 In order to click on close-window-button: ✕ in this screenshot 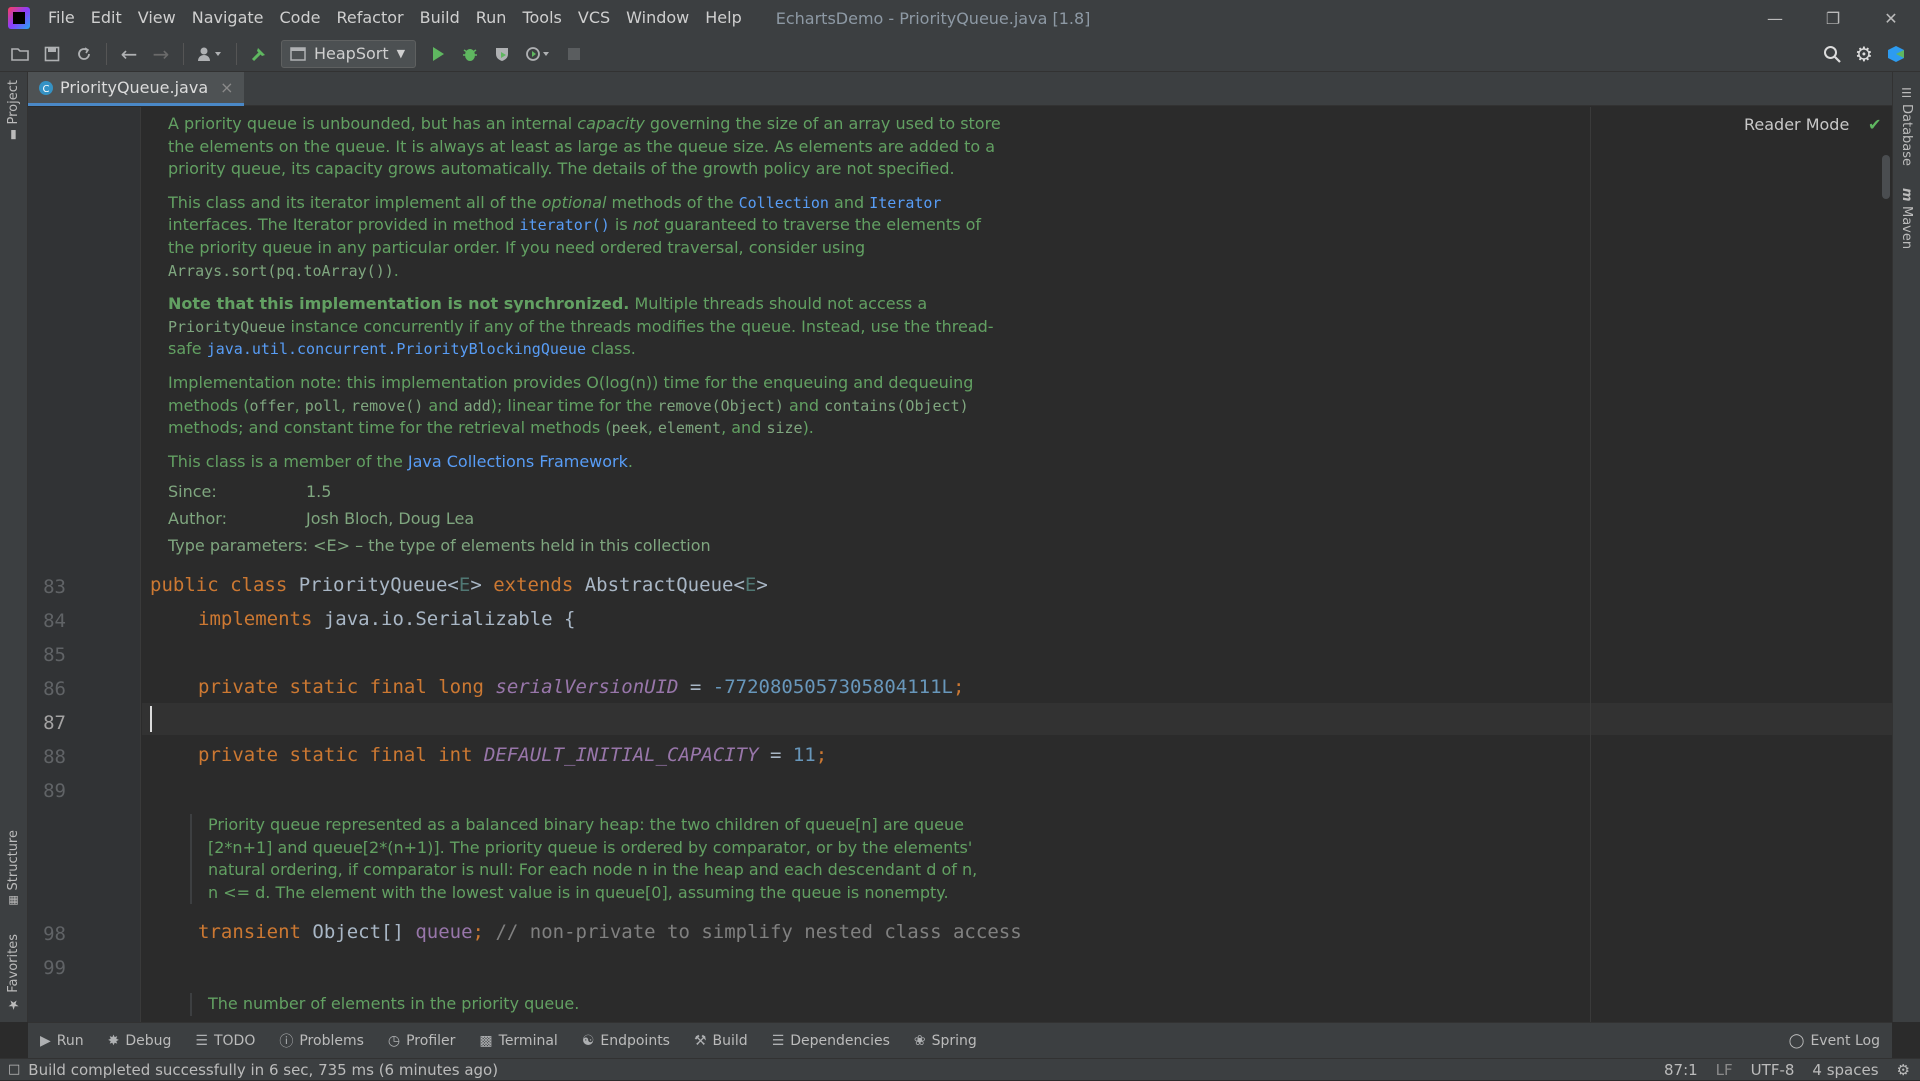, I will do `click(1891, 18)`.